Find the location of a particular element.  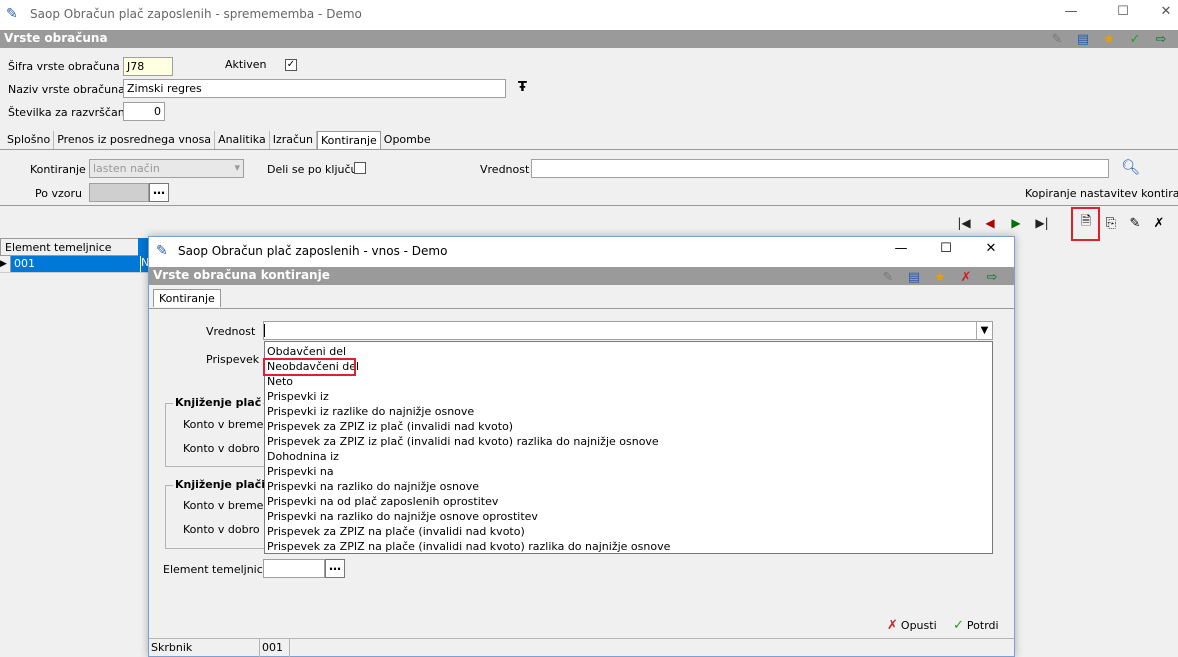

table-row: ▶ 001 Ne is located at coordinates (75, 264).